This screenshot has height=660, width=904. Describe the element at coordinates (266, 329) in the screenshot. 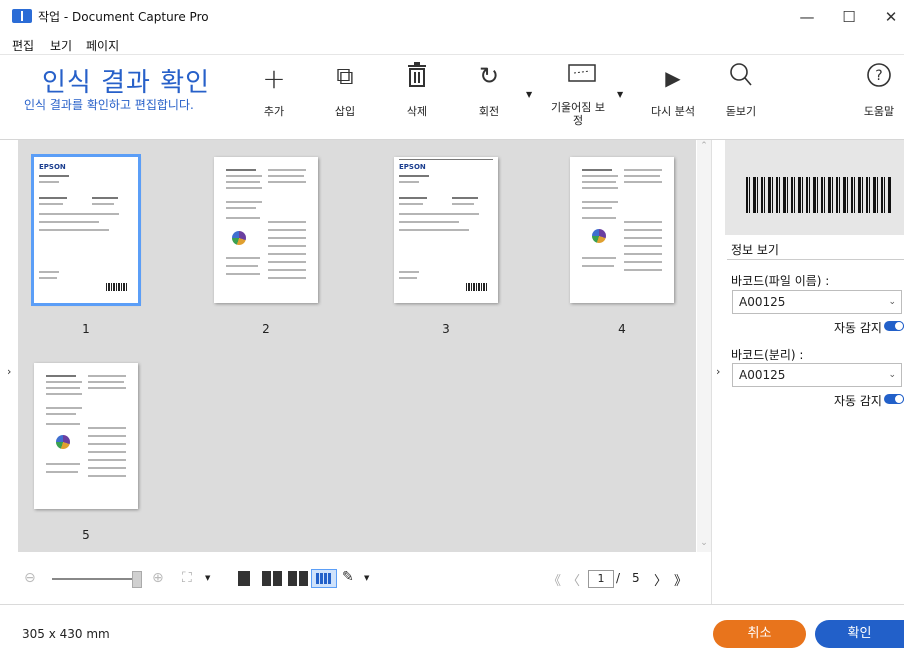

I see `page-number-2: 2` at that location.